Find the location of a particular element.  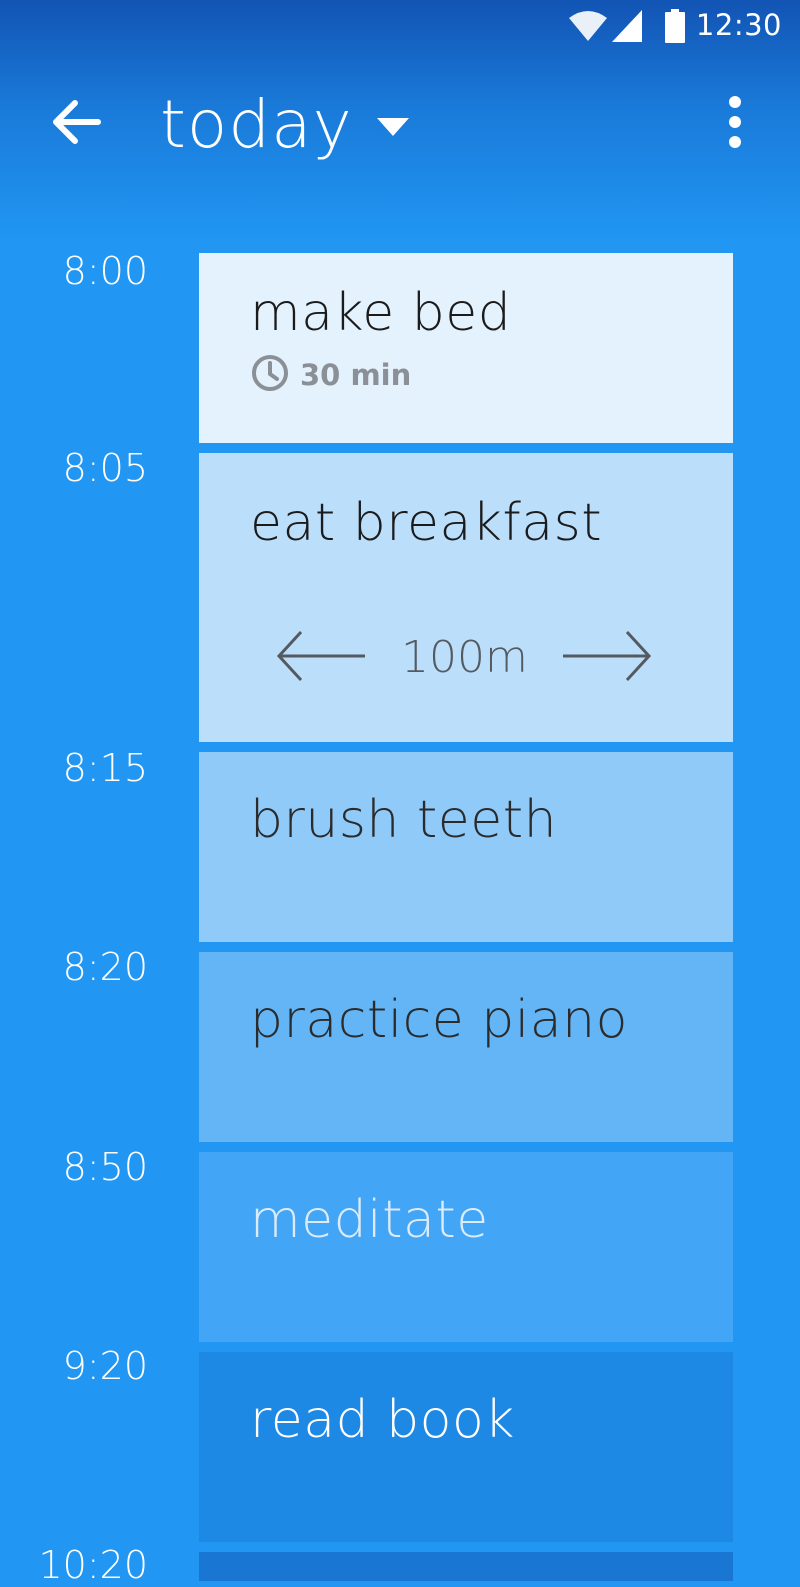

task-duration: 30 min is located at coordinates (491, 375).